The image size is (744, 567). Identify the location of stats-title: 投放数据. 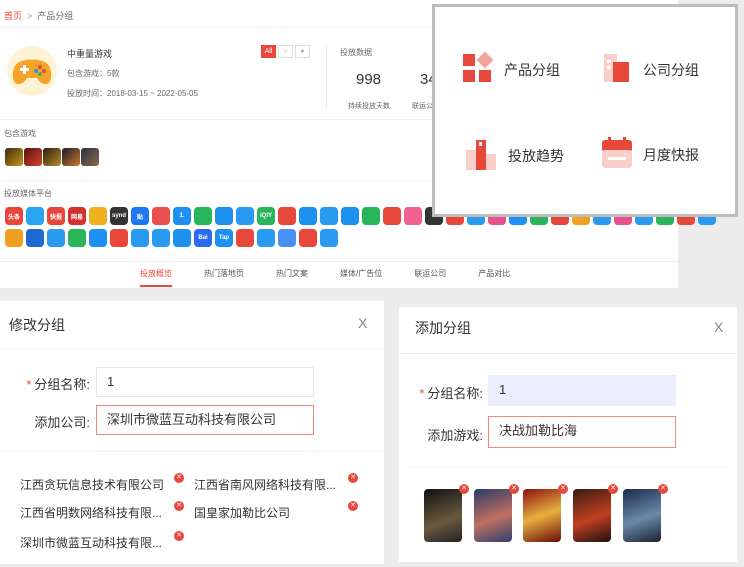
(356, 52).